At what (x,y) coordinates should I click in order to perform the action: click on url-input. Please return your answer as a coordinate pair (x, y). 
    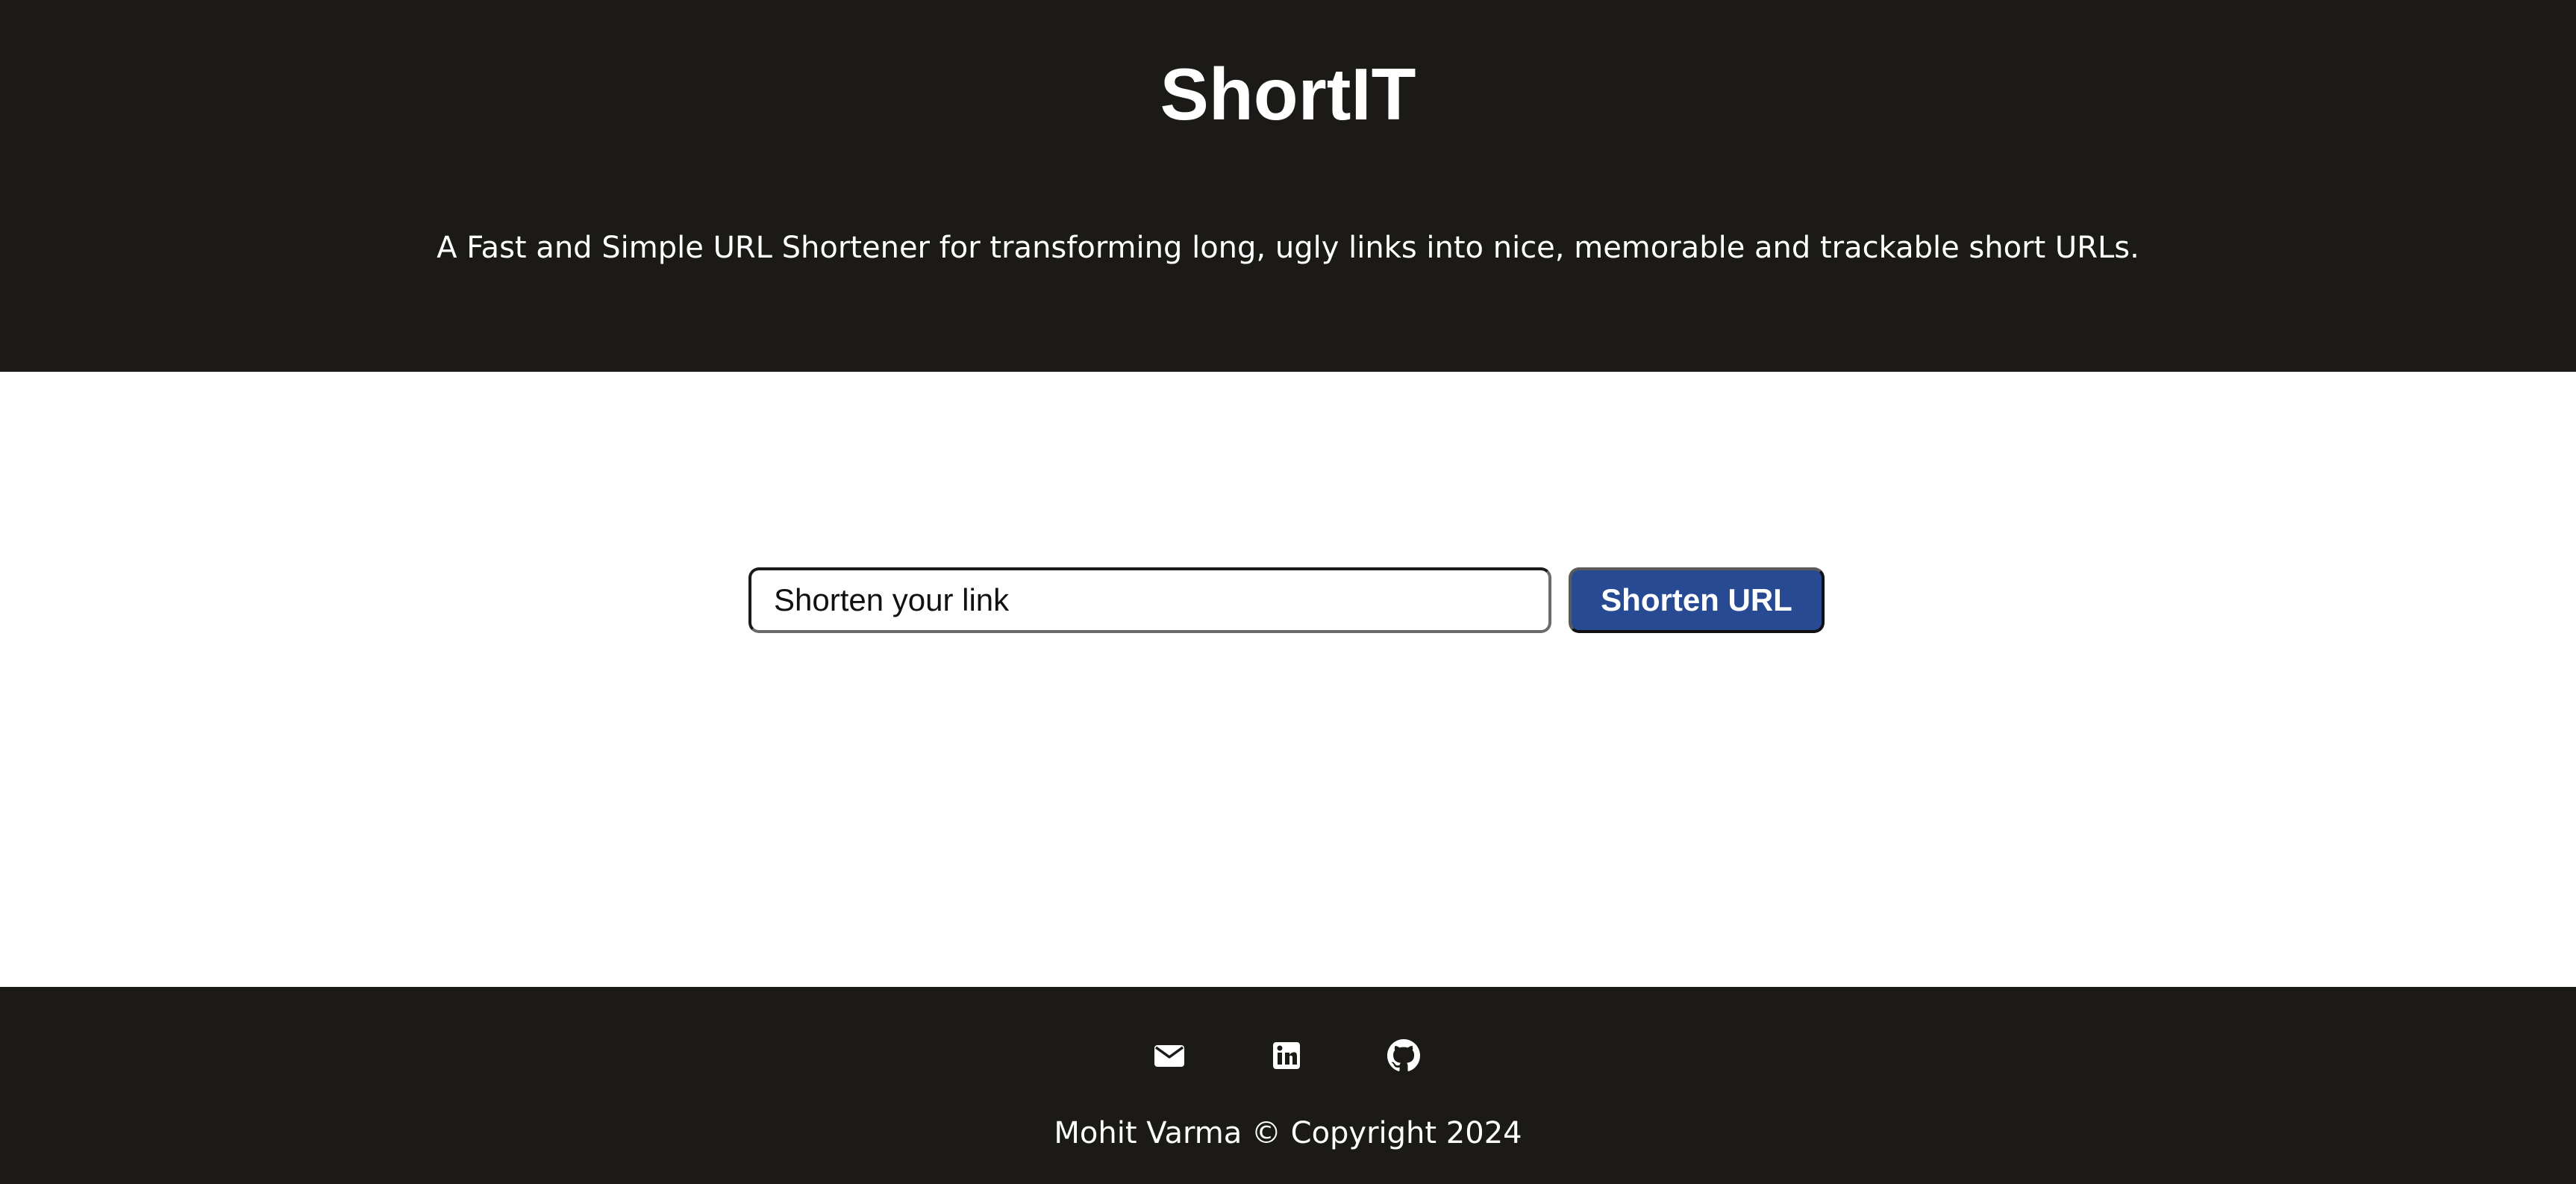
    Looking at the image, I should click on (1149, 600).